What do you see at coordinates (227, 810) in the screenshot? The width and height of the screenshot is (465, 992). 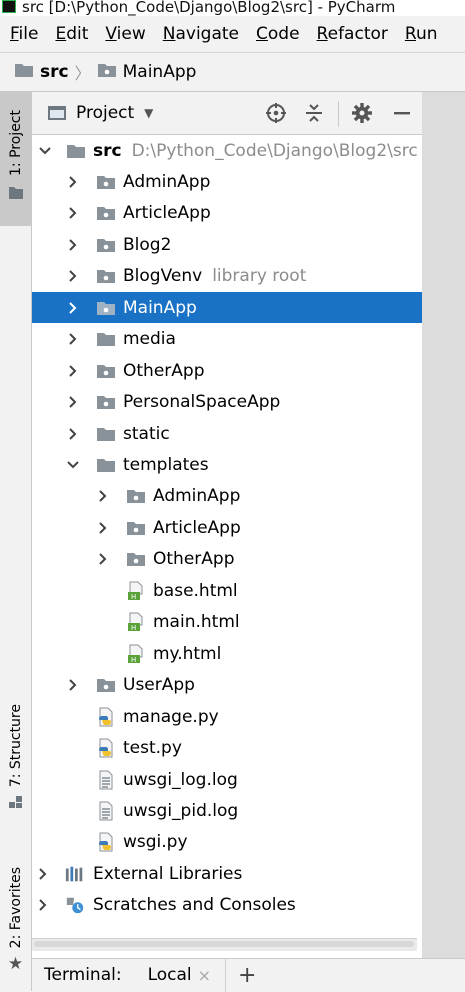 I see `tree-item: uwsgi_pid.log` at bounding box center [227, 810].